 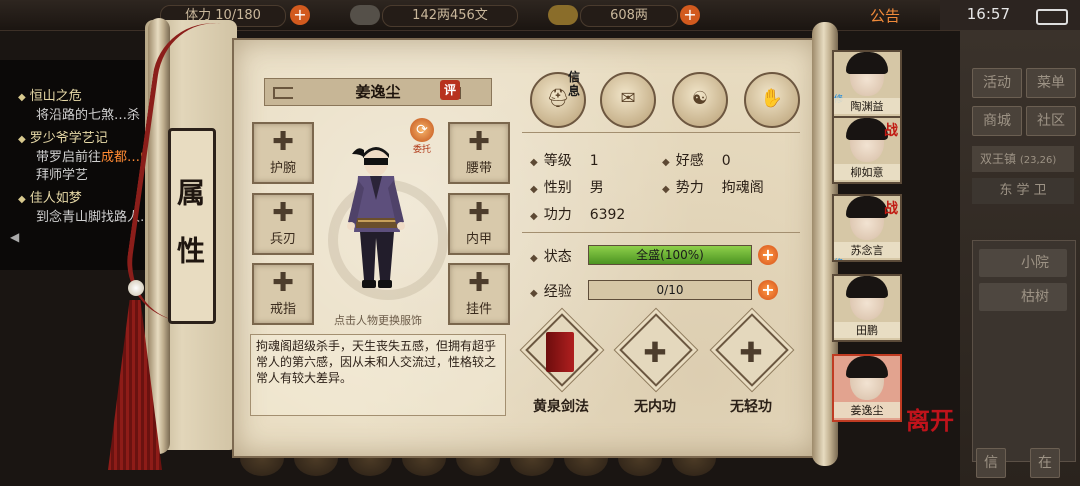 What do you see at coordinates (557, 215) in the screenshot?
I see `stat-label: 功力` at bounding box center [557, 215].